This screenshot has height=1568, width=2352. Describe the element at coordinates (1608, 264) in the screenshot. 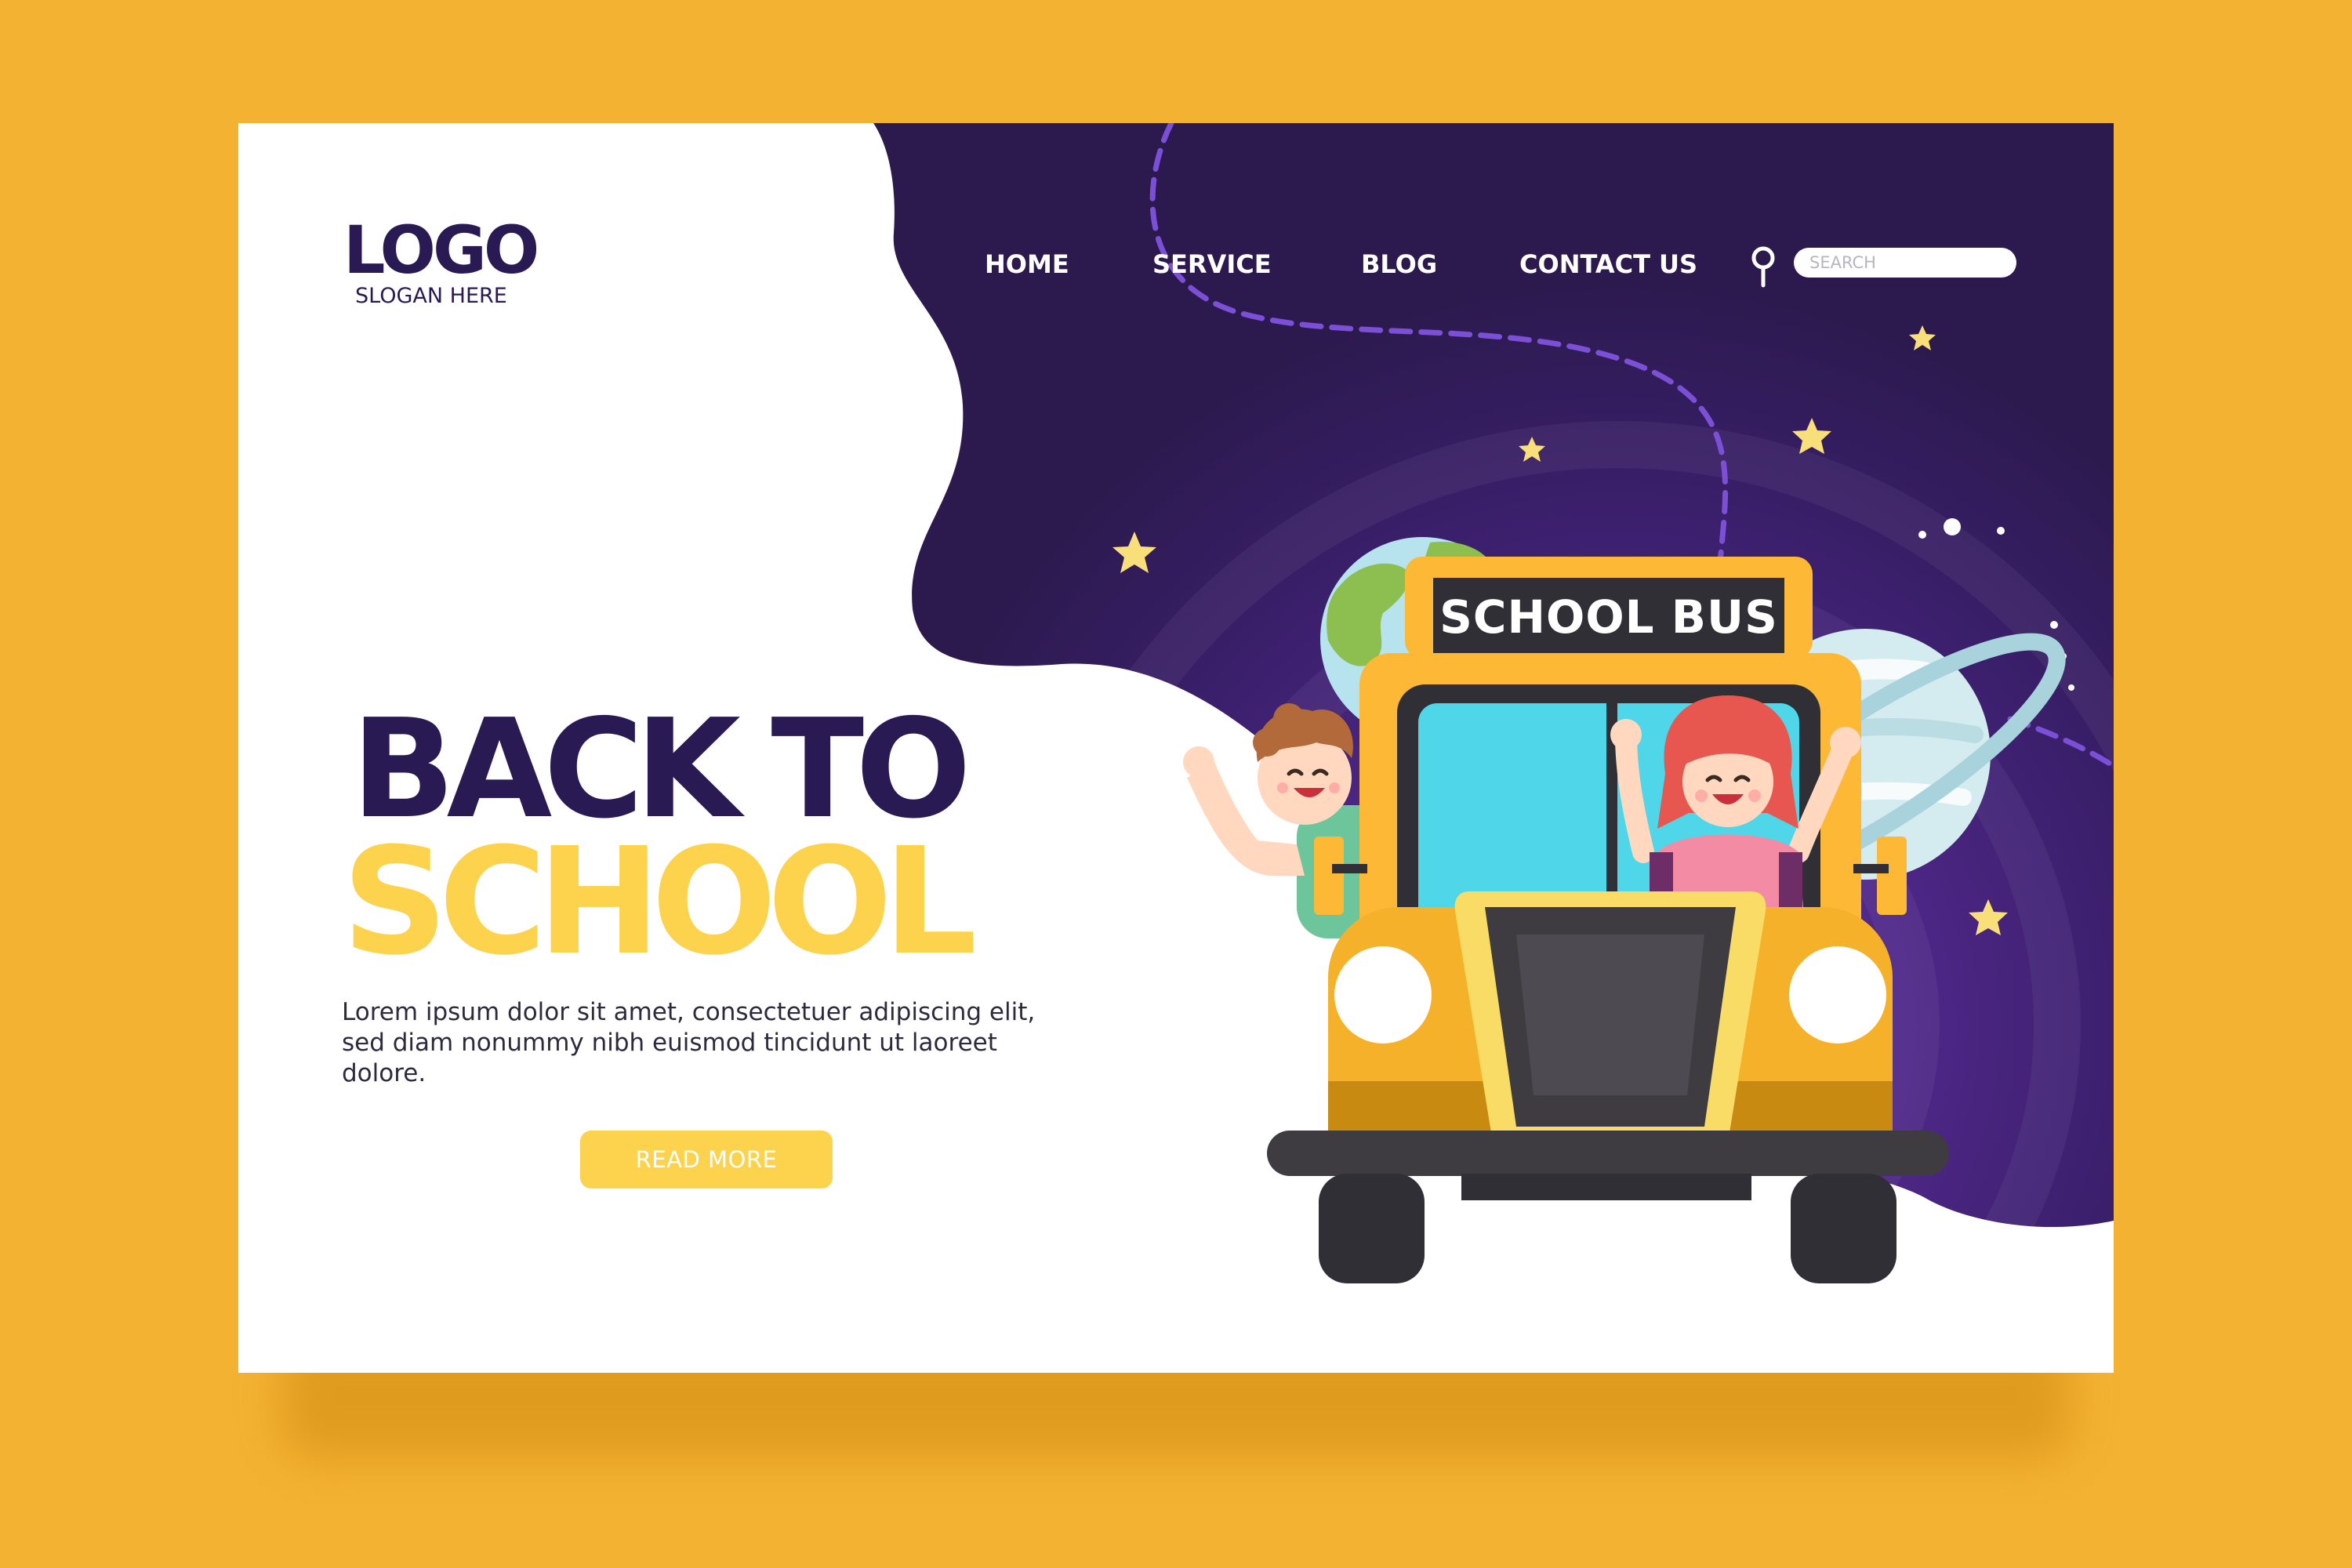

I see `nav-contact-us: CONTACT US` at that location.